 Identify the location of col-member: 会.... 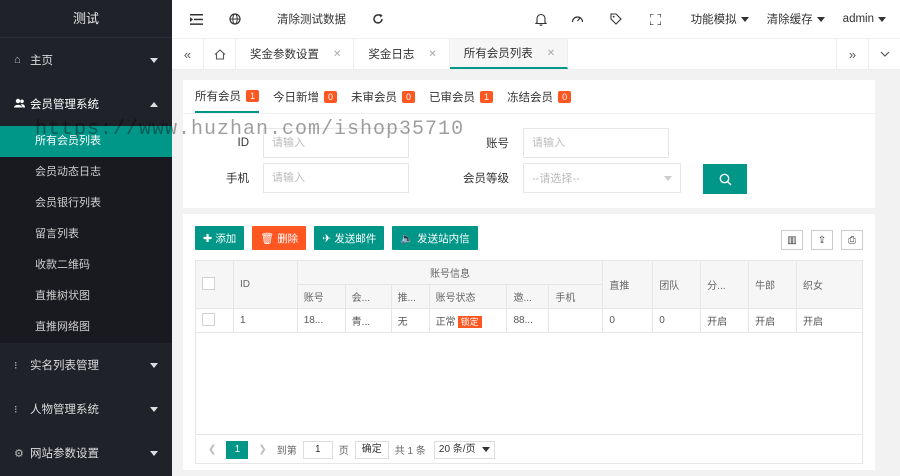
(368, 296).